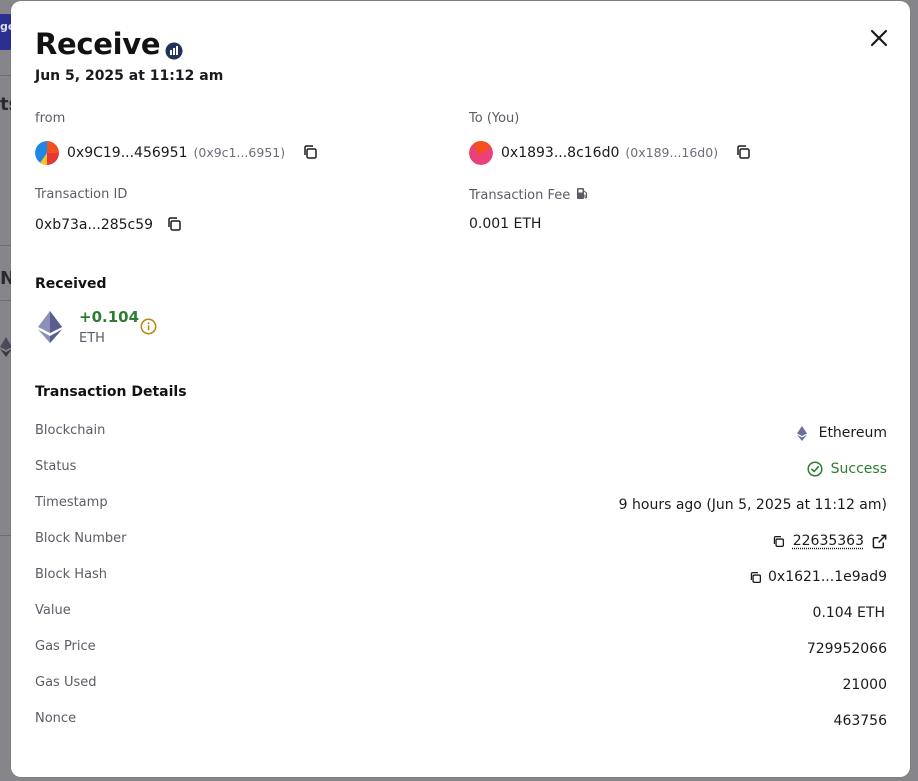 The height and width of the screenshot is (781, 918). What do you see at coordinates (71, 502) in the screenshot?
I see `detail-label: Timestamp` at bounding box center [71, 502].